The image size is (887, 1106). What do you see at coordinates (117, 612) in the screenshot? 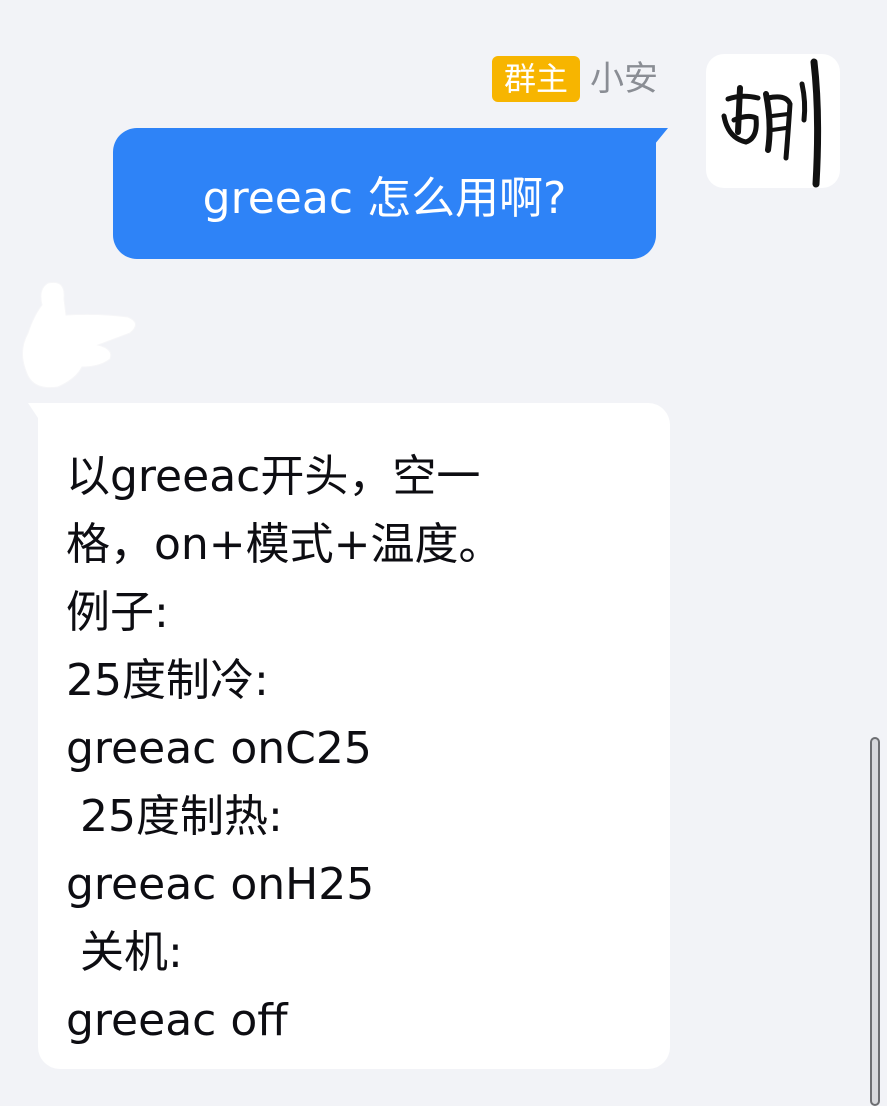
I see `reply-line: 例子:` at bounding box center [117, 612].